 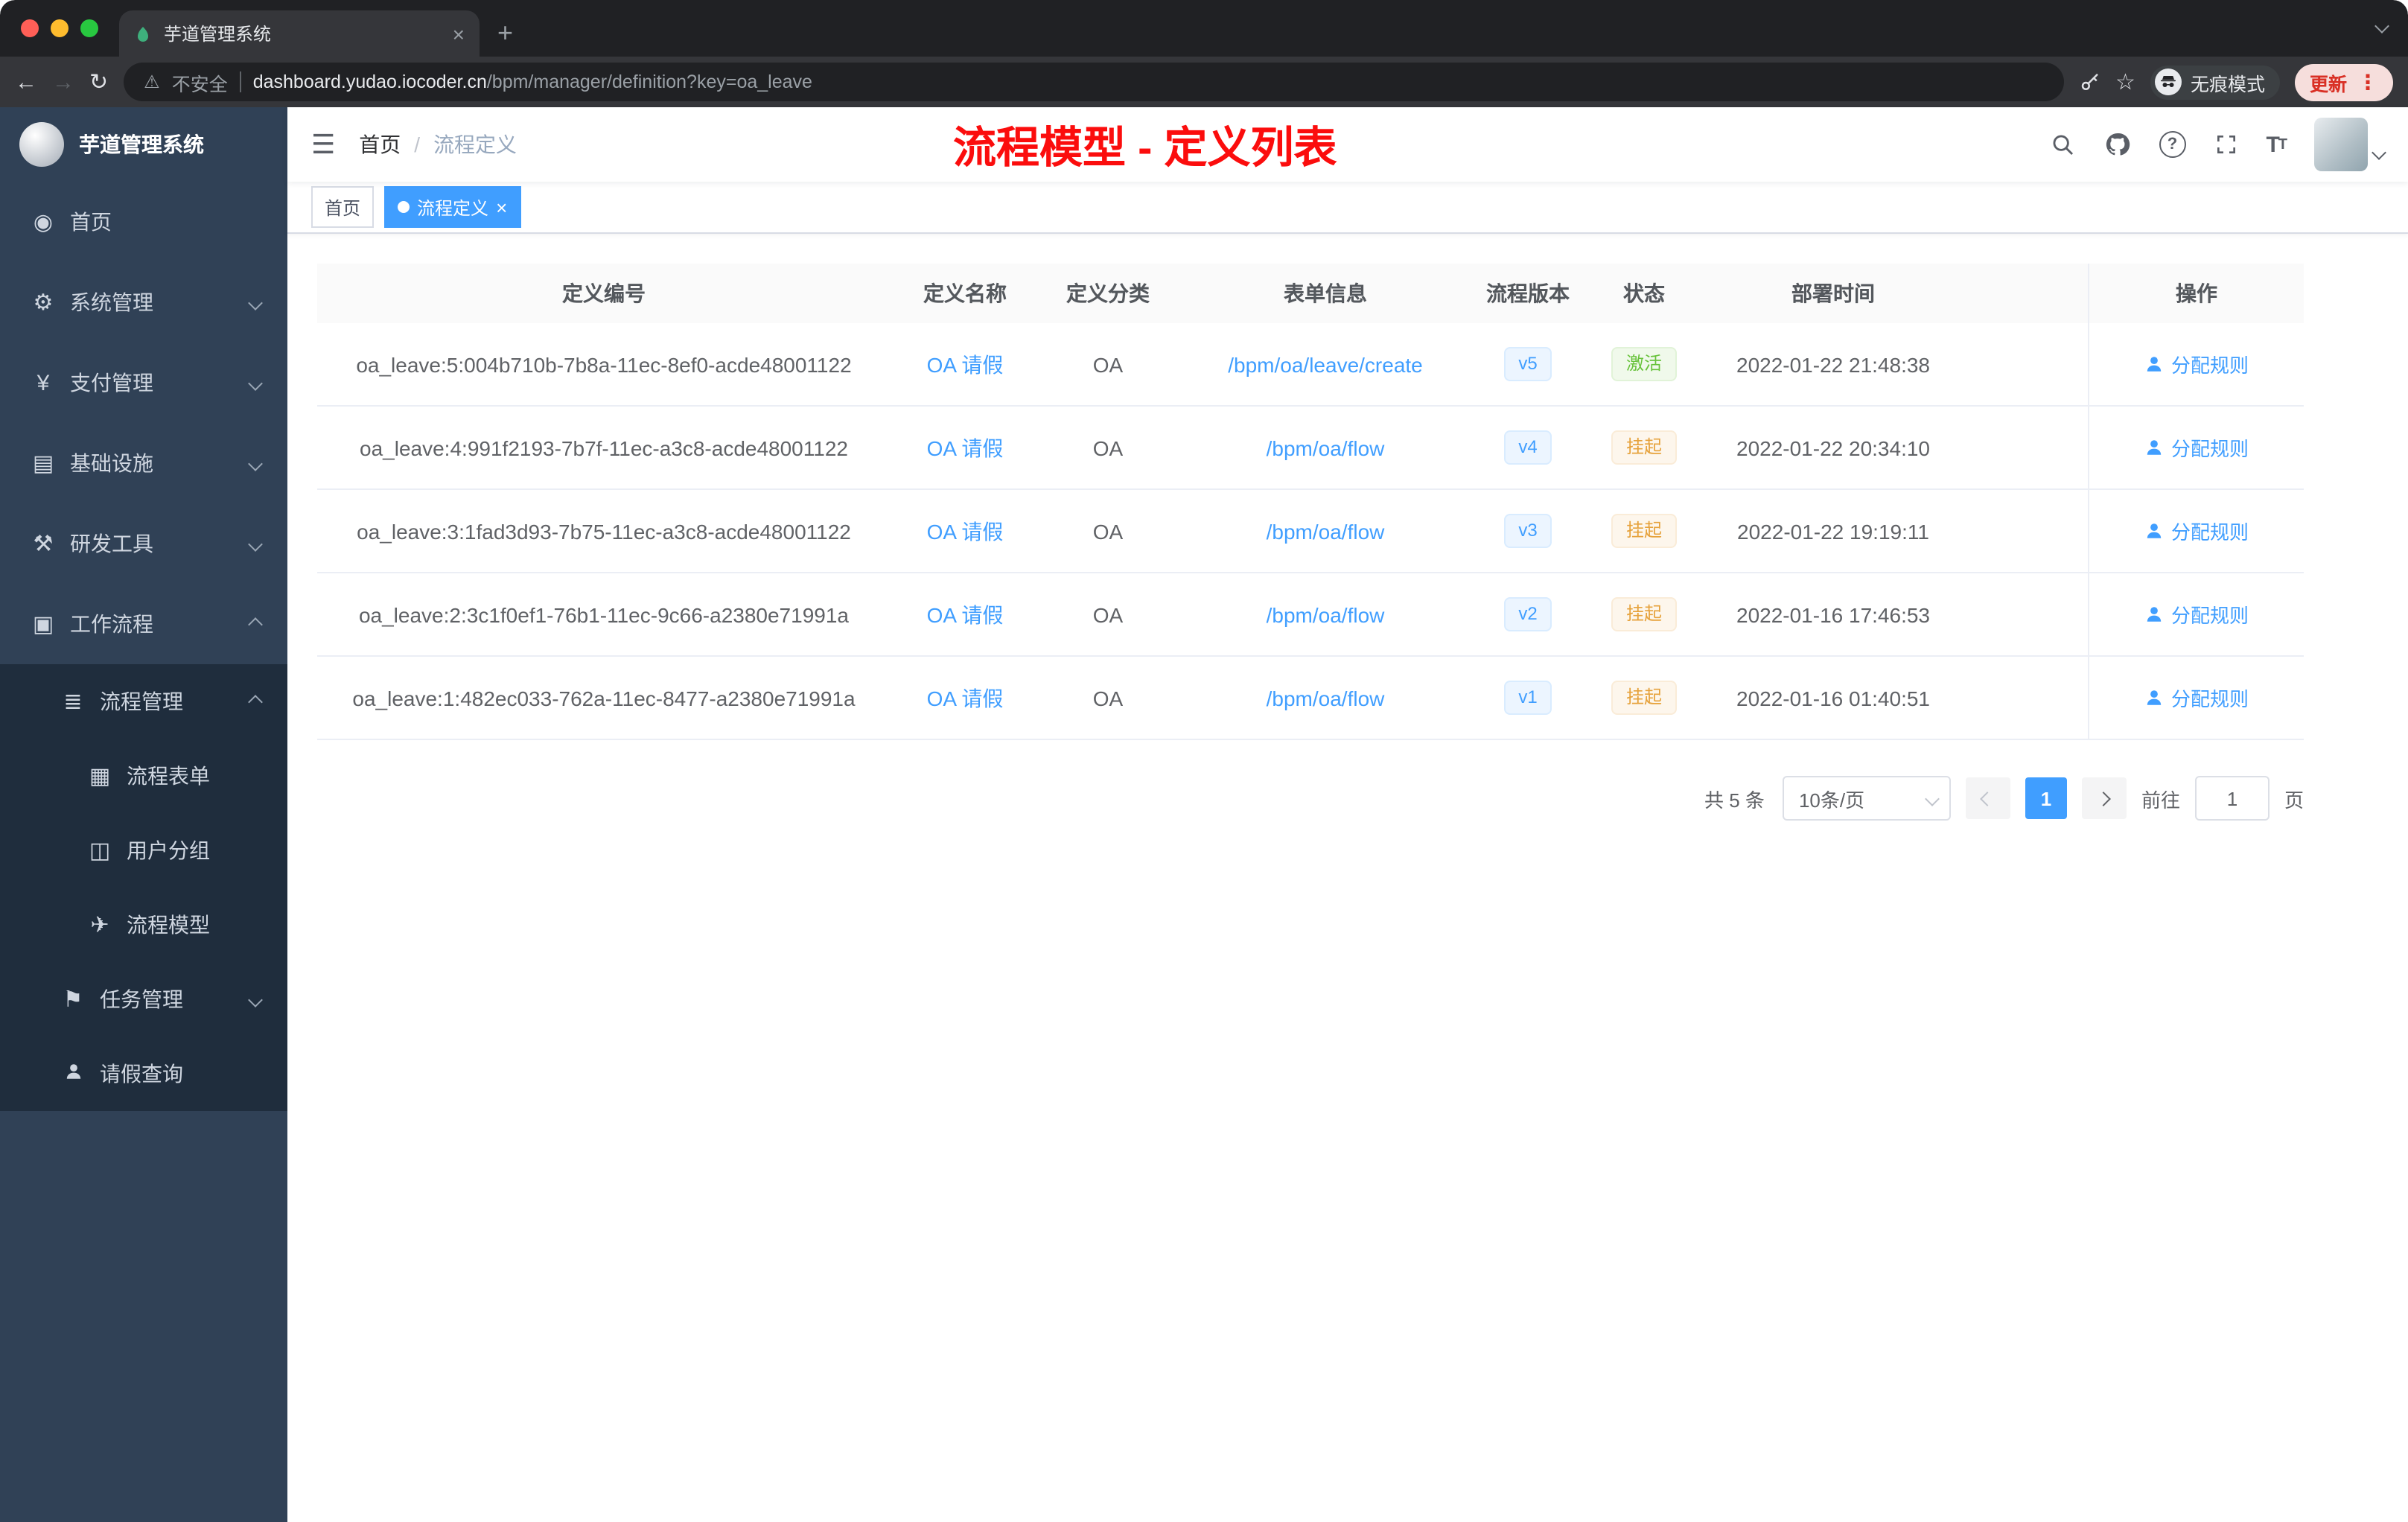 I want to click on forward-button: →, so click(x=63, y=82).